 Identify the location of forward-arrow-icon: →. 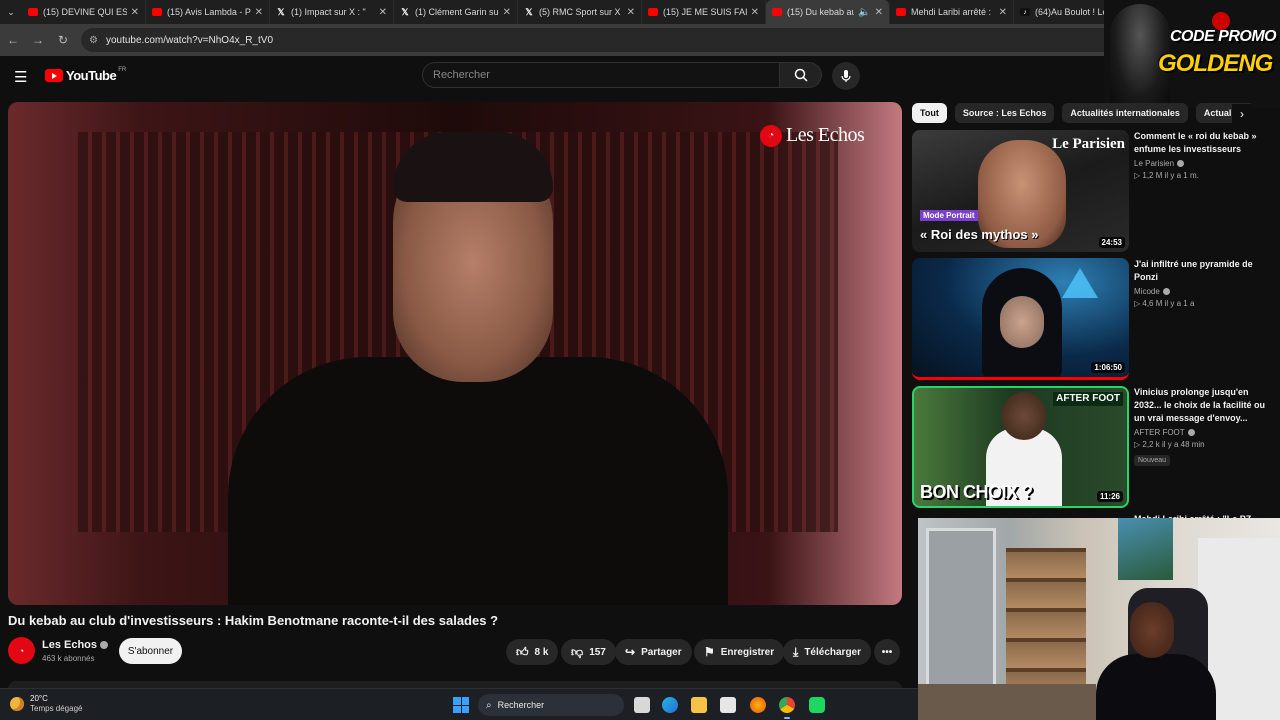
(38, 40).